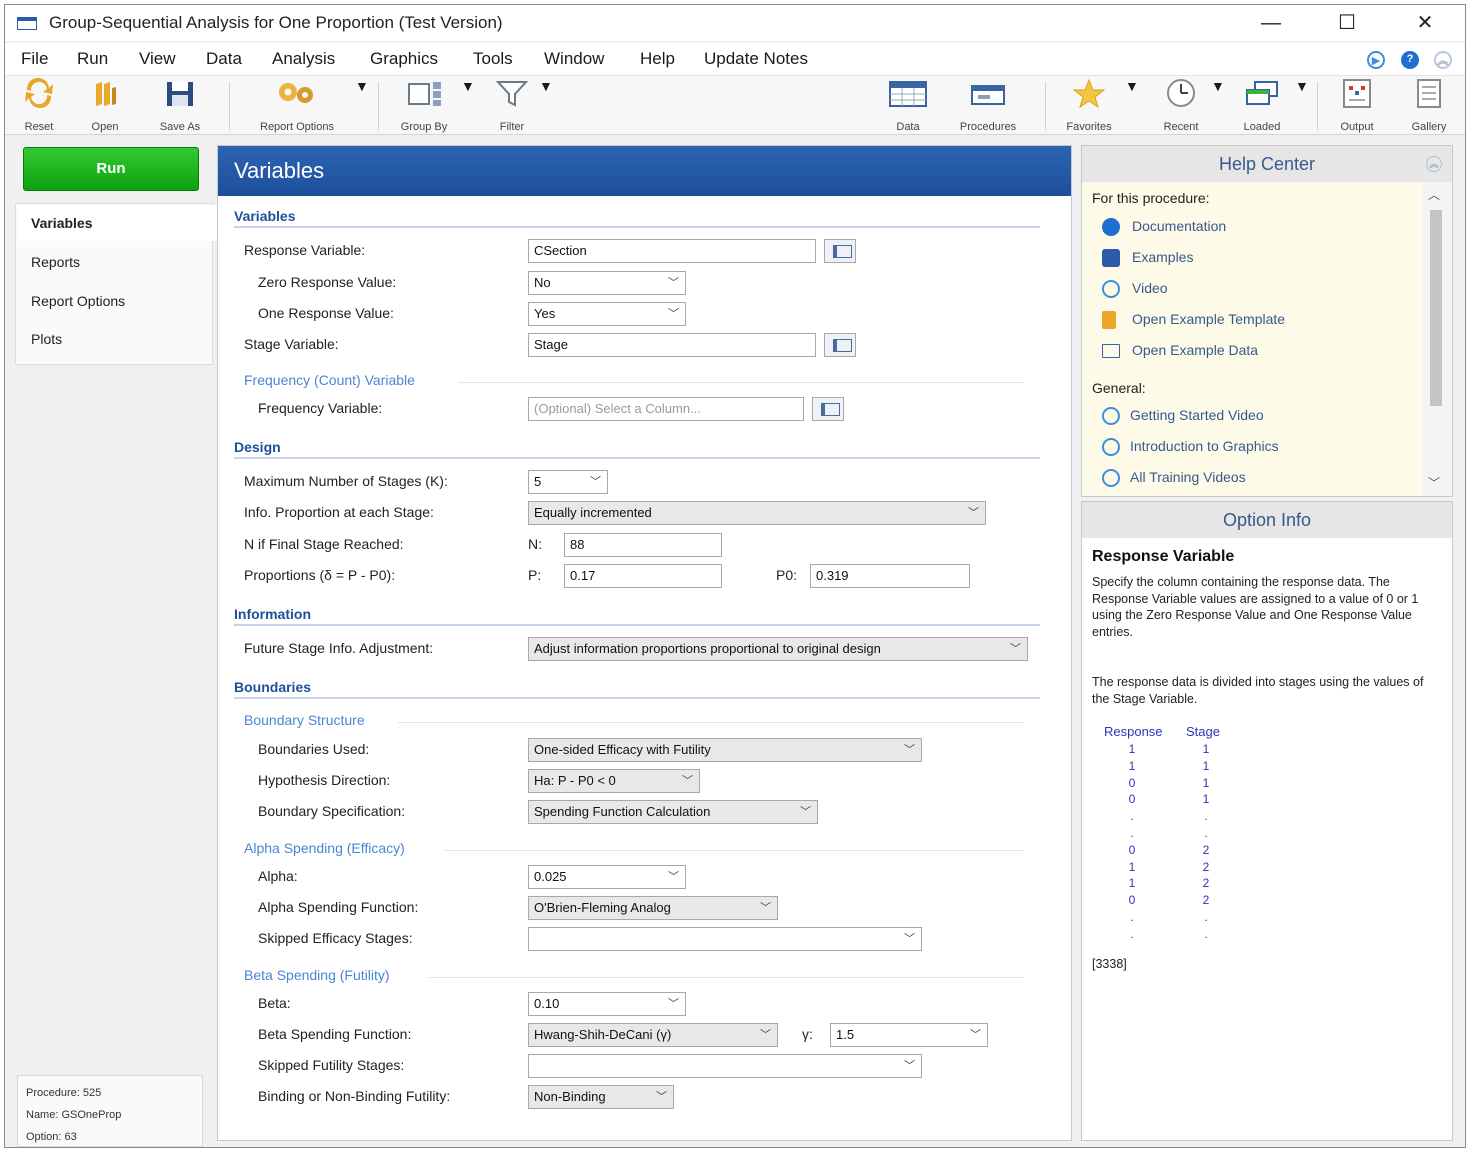 Image resolution: width=1473 pixels, height=1153 pixels. Describe the element at coordinates (546, 86) in the screenshot. I see `filter-dropdown-icon: ▼` at that location.